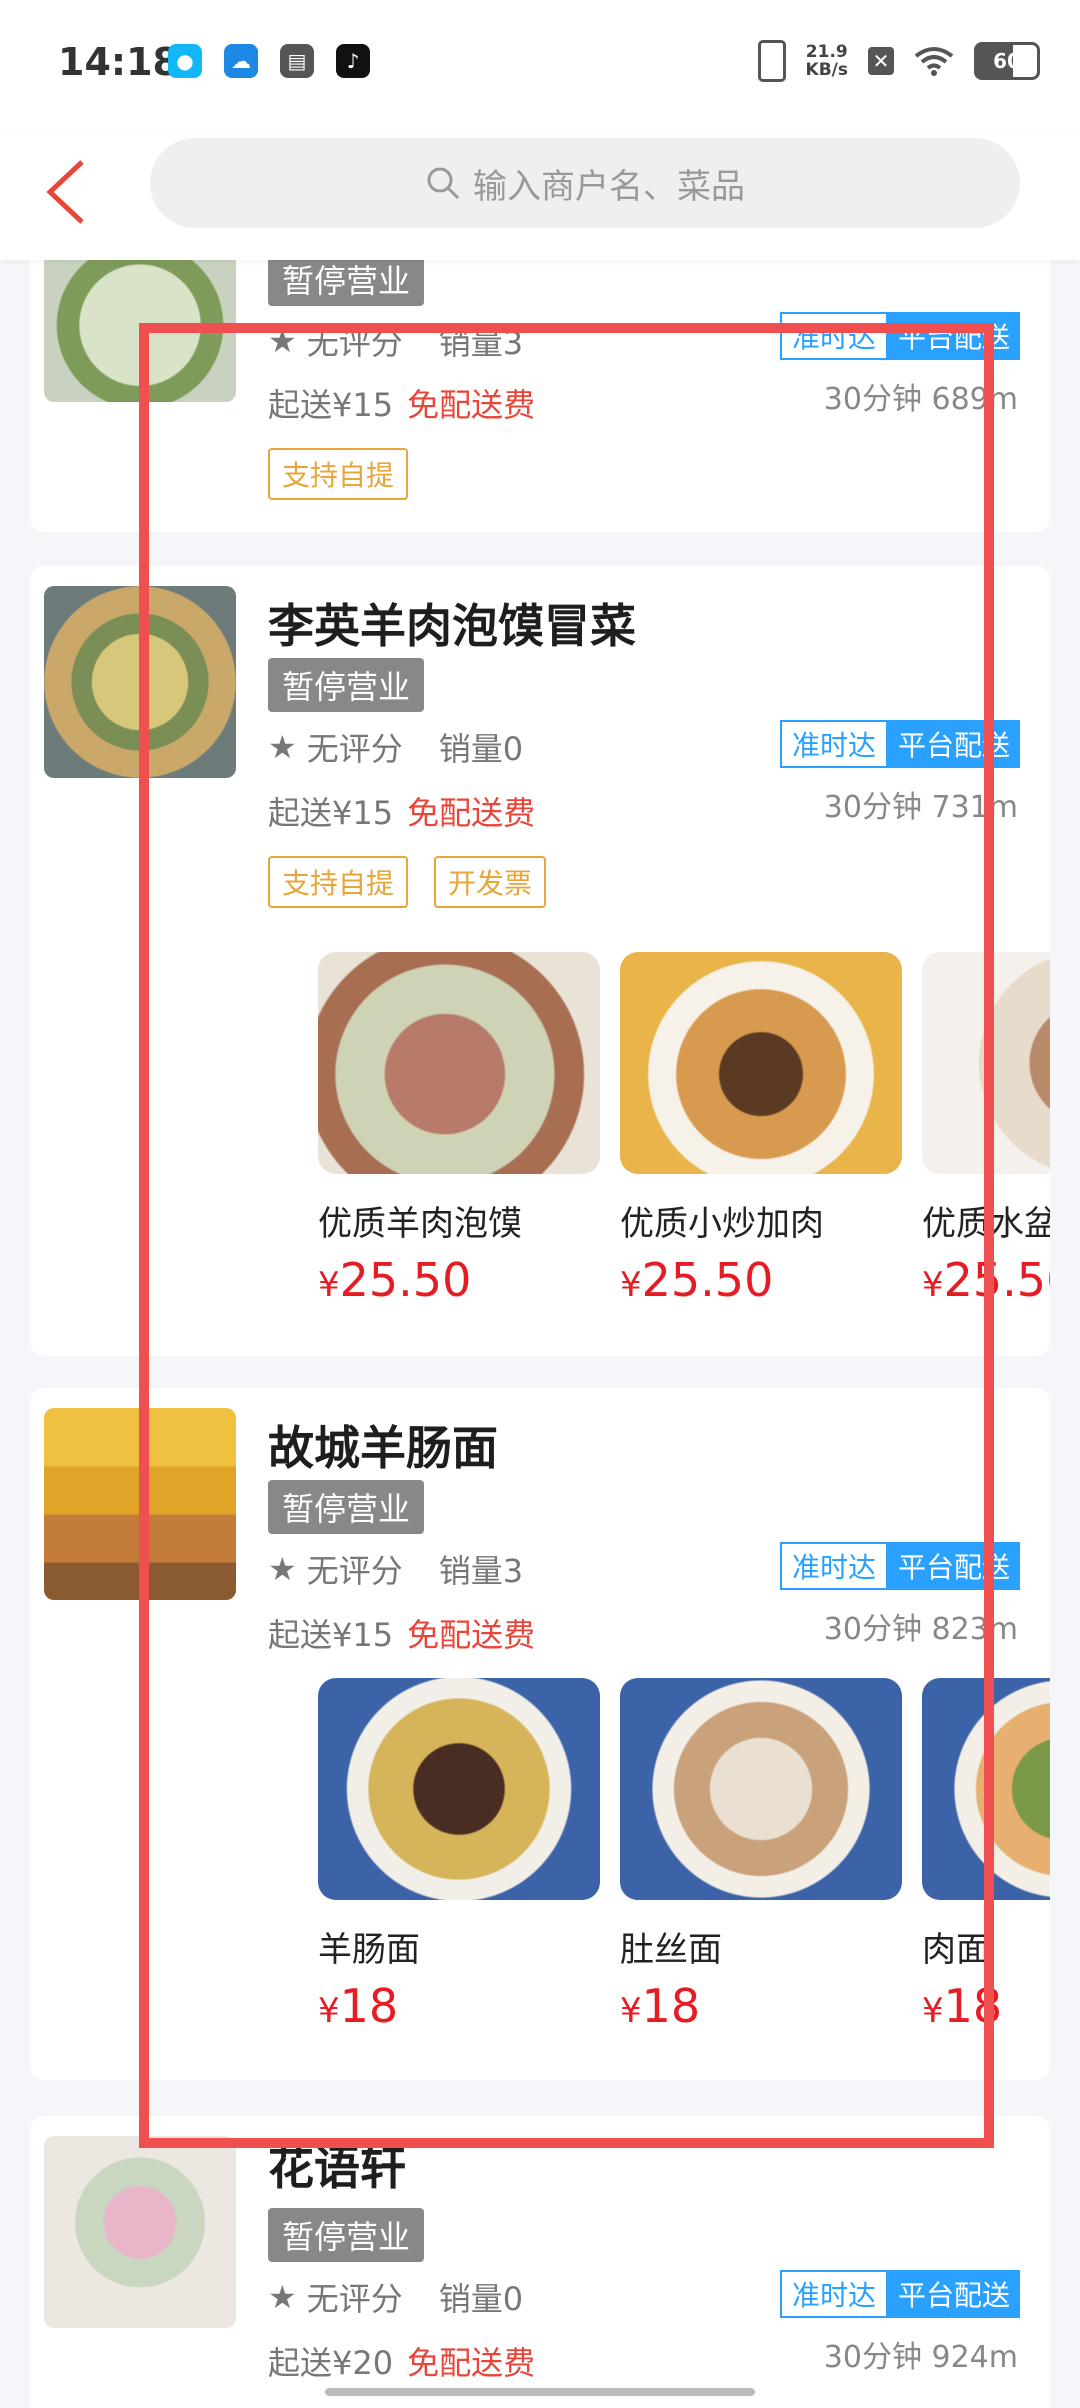  I want to click on net-speed: 21.9 KB/s, so click(826, 61).